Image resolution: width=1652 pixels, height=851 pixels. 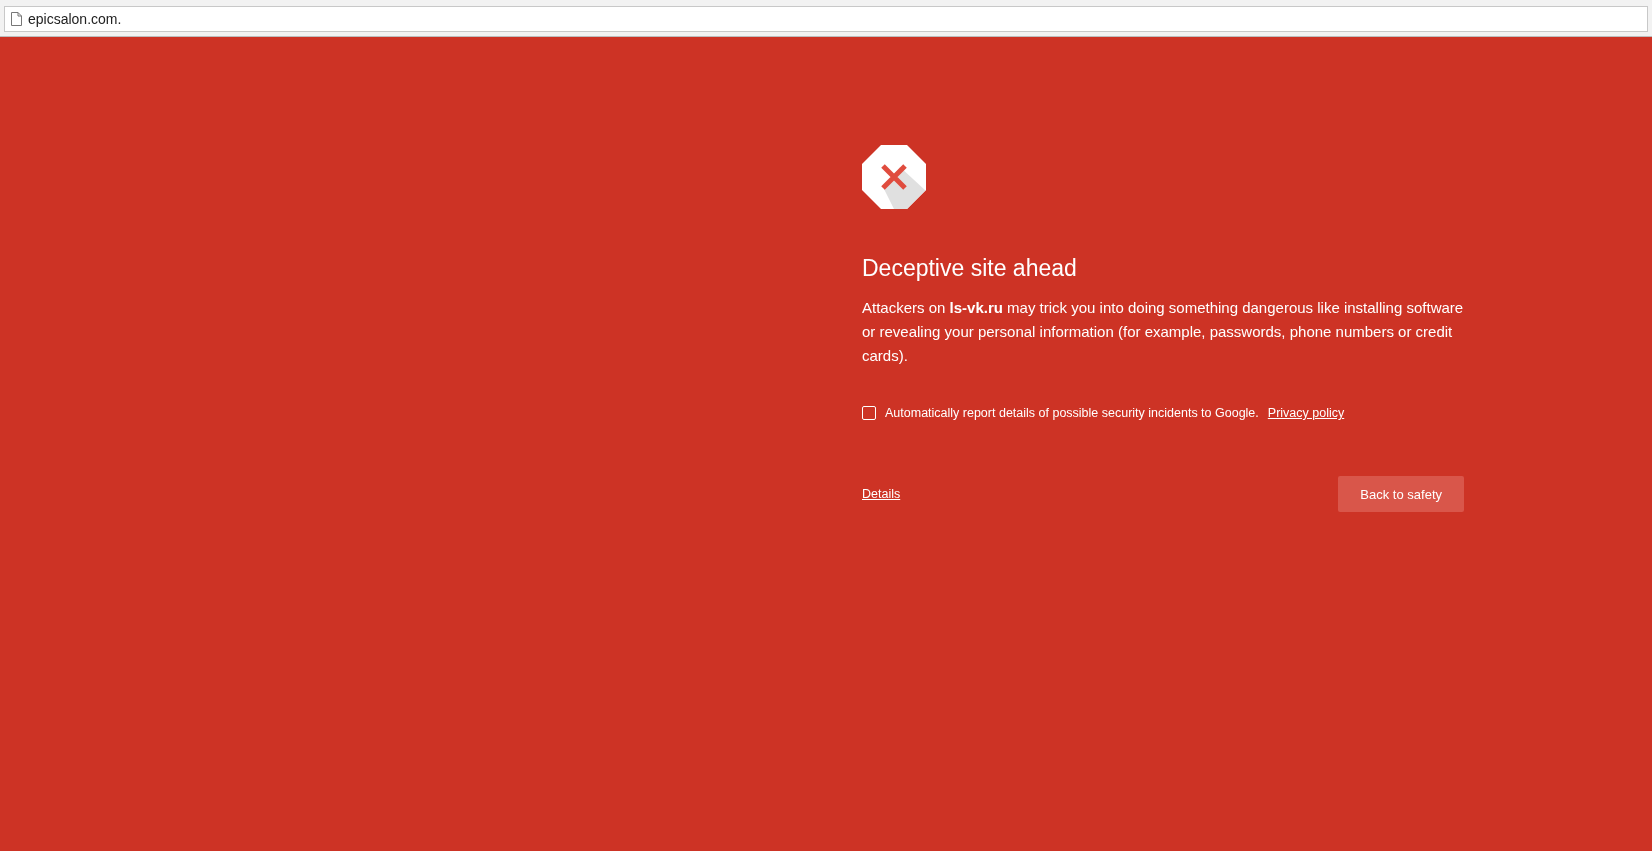 I want to click on report-checkbox, so click(x=869, y=413).